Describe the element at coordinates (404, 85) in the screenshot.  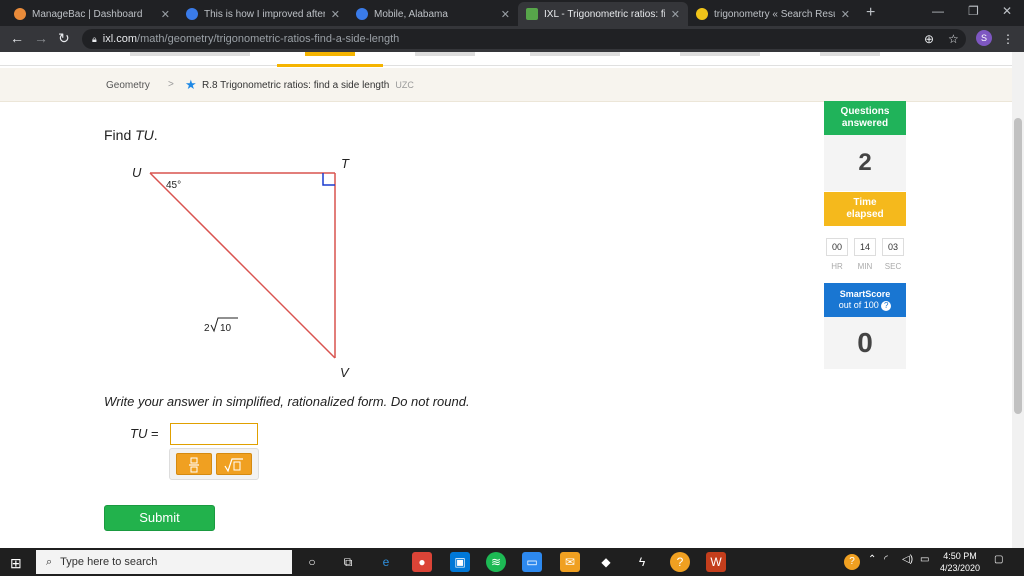
I see `skill-code: UZC` at that location.